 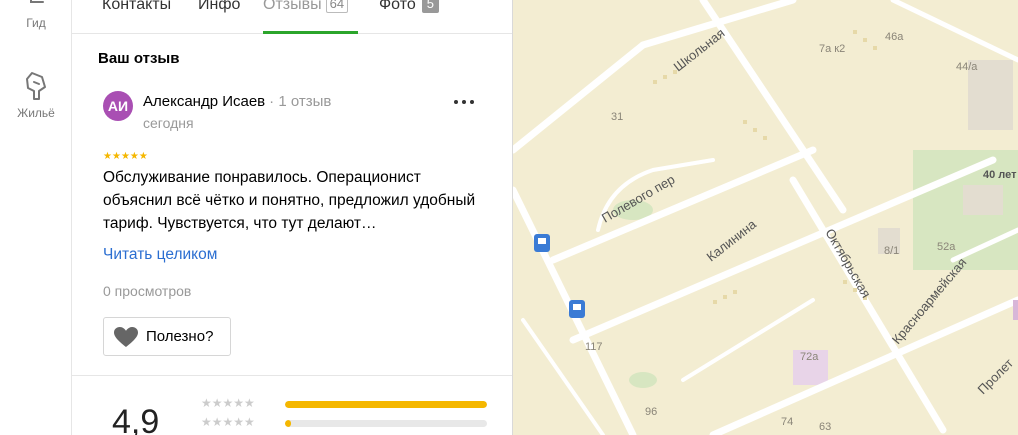 What do you see at coordinates (36, 23) in the screenshot?
I see `rail-guide-label: Гид` at bounding box center [36, 23].